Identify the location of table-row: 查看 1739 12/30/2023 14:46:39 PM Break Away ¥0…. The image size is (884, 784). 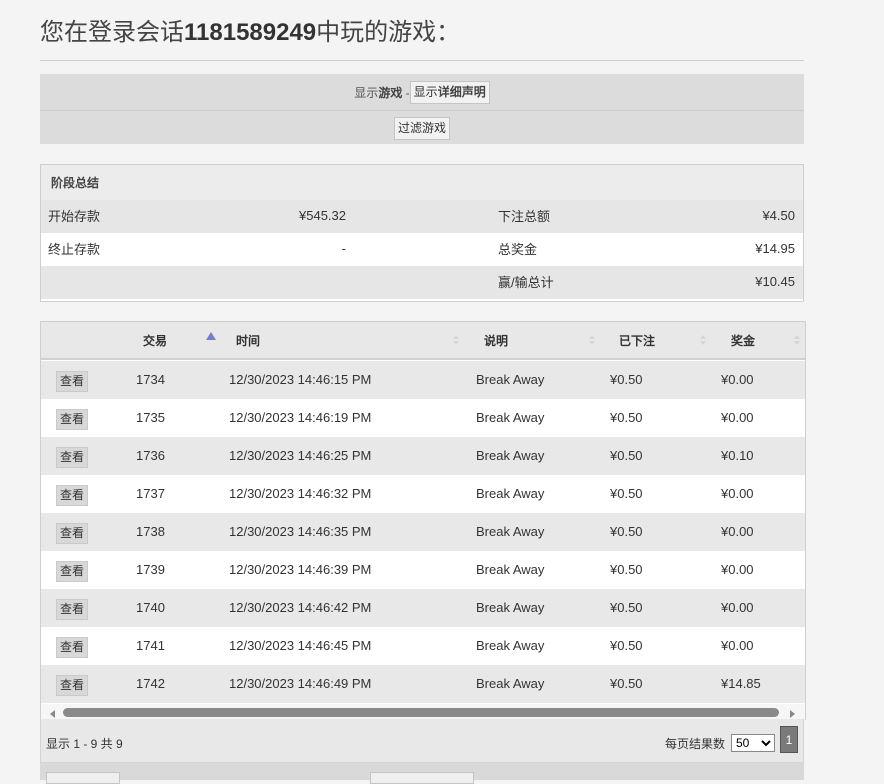
(423, 570).